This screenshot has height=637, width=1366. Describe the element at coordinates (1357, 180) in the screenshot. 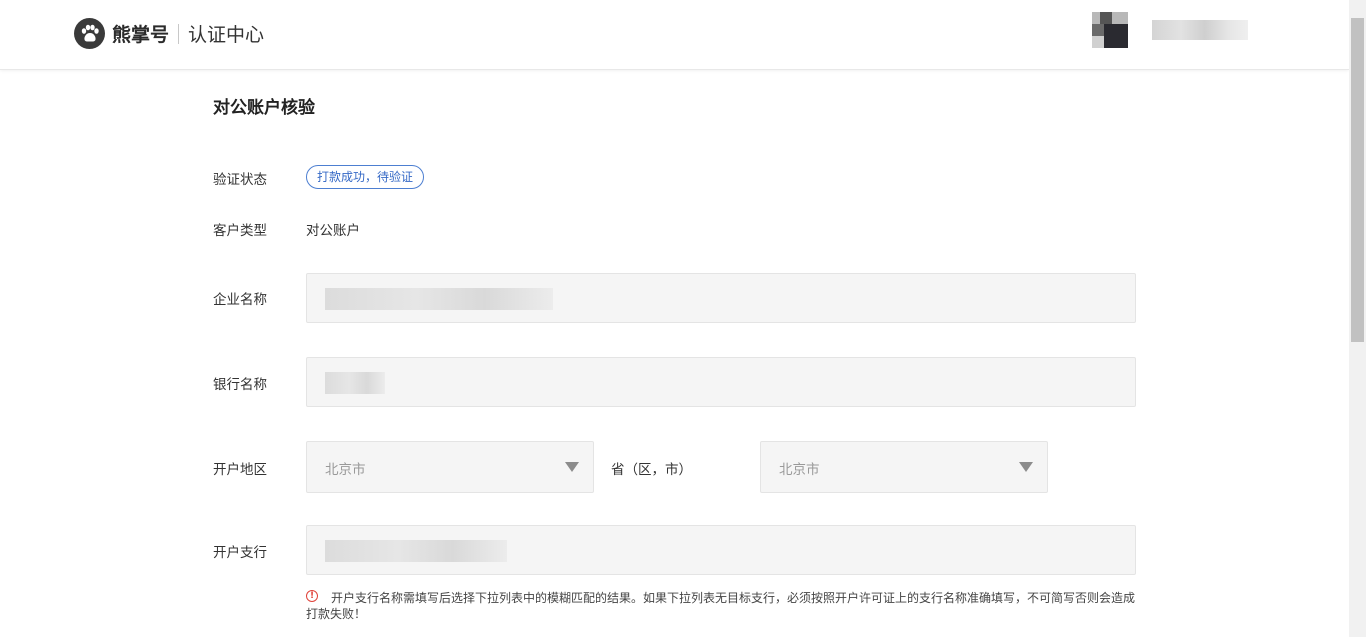

I see `page-scrollbar-thumb` at that location.